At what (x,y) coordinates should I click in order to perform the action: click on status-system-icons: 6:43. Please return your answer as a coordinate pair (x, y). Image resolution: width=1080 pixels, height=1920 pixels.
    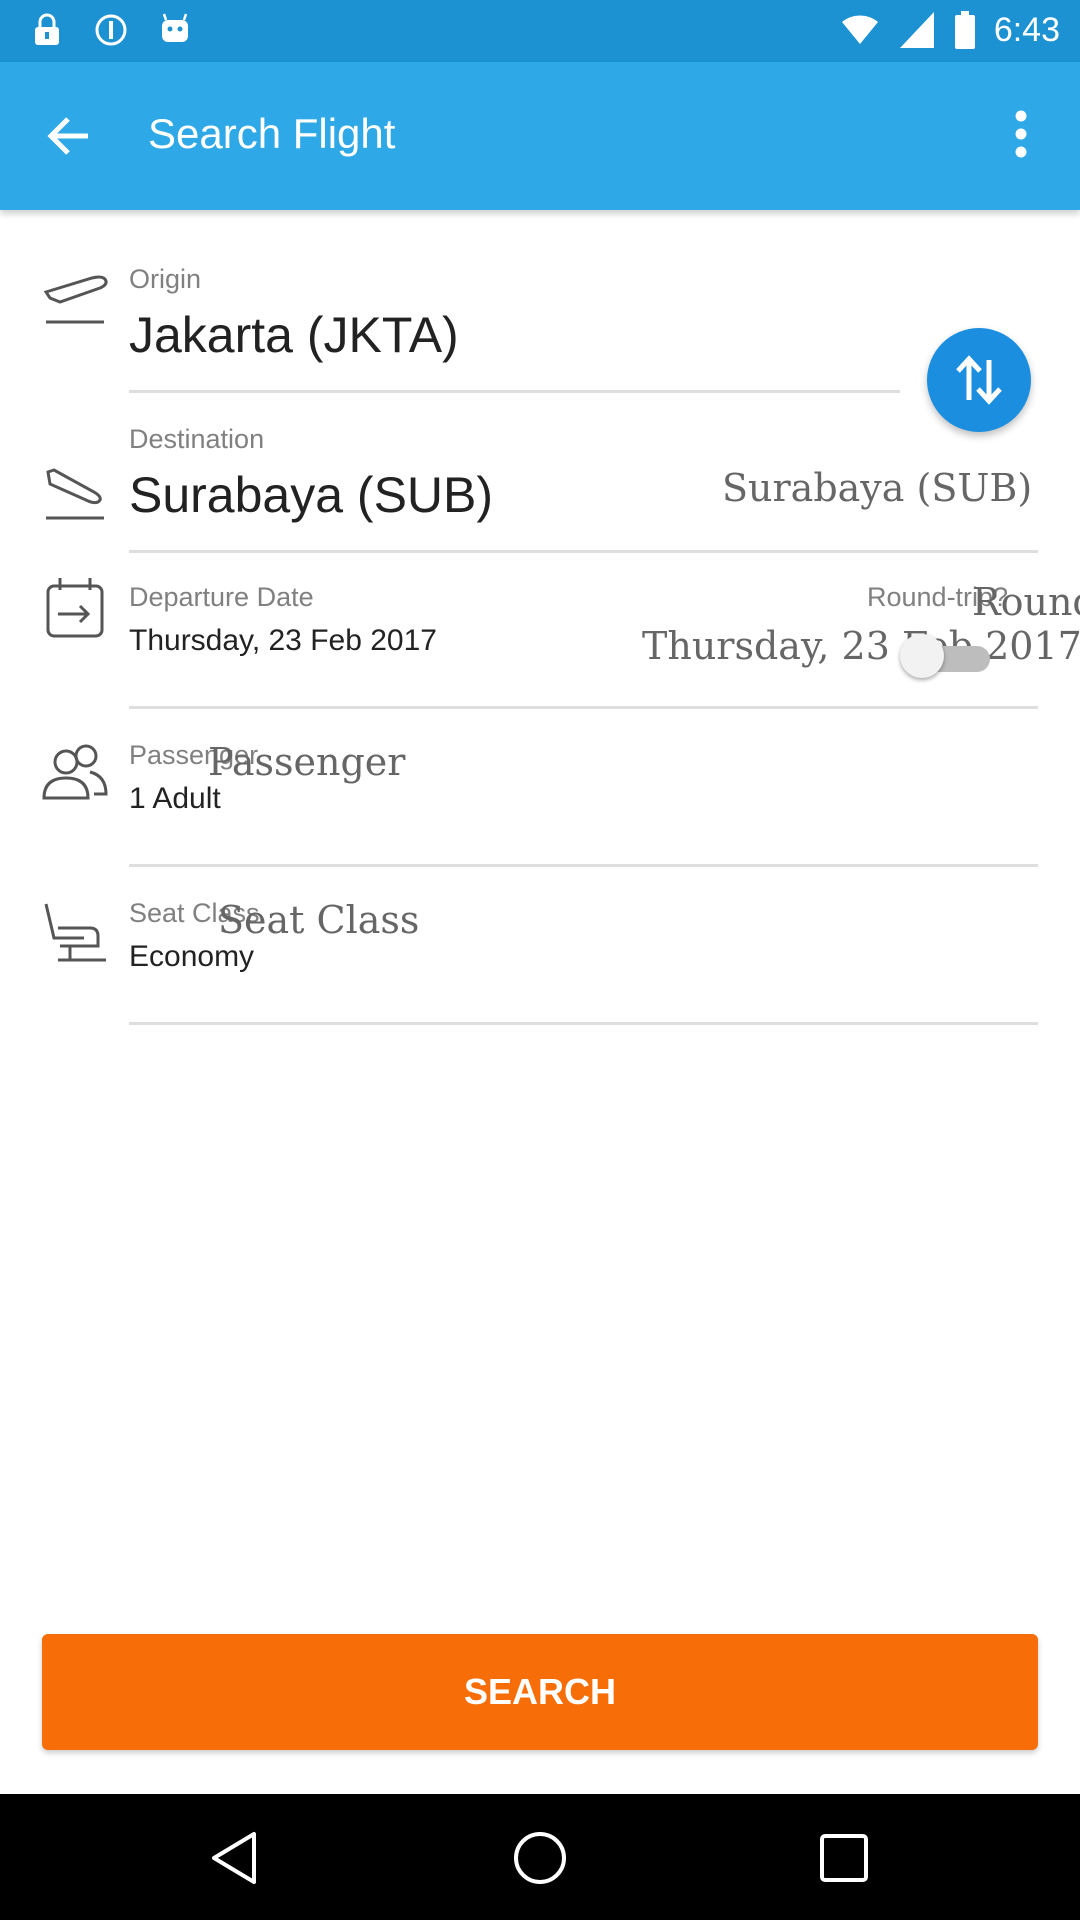
    Looking at the image, I should click on (950, 30).